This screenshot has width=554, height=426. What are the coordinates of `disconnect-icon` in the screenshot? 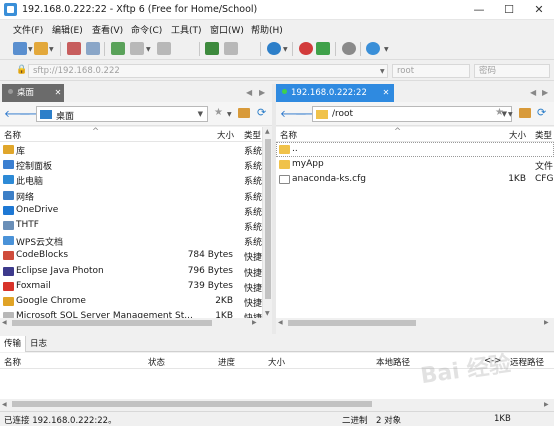 It's located at (74, 48).